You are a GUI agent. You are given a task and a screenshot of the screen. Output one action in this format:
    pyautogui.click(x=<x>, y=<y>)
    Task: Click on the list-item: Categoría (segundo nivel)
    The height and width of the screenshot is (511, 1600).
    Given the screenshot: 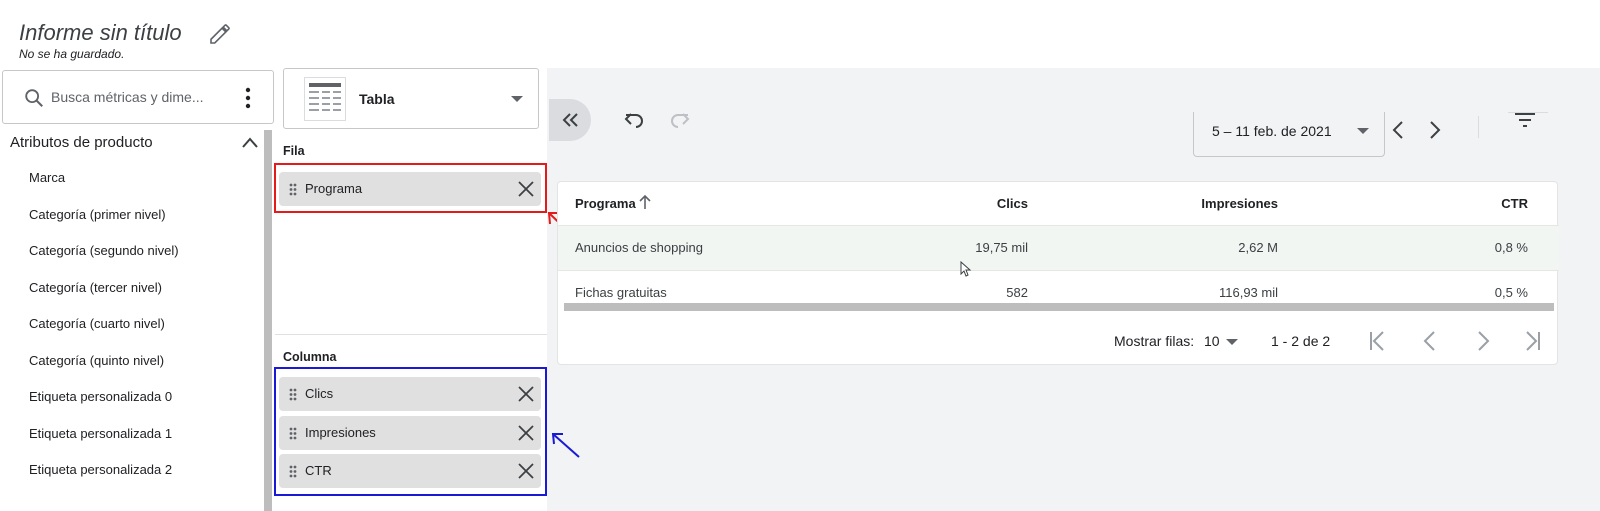 What is the action you would take?
    pyautogui.click(x=131, y=251)
    